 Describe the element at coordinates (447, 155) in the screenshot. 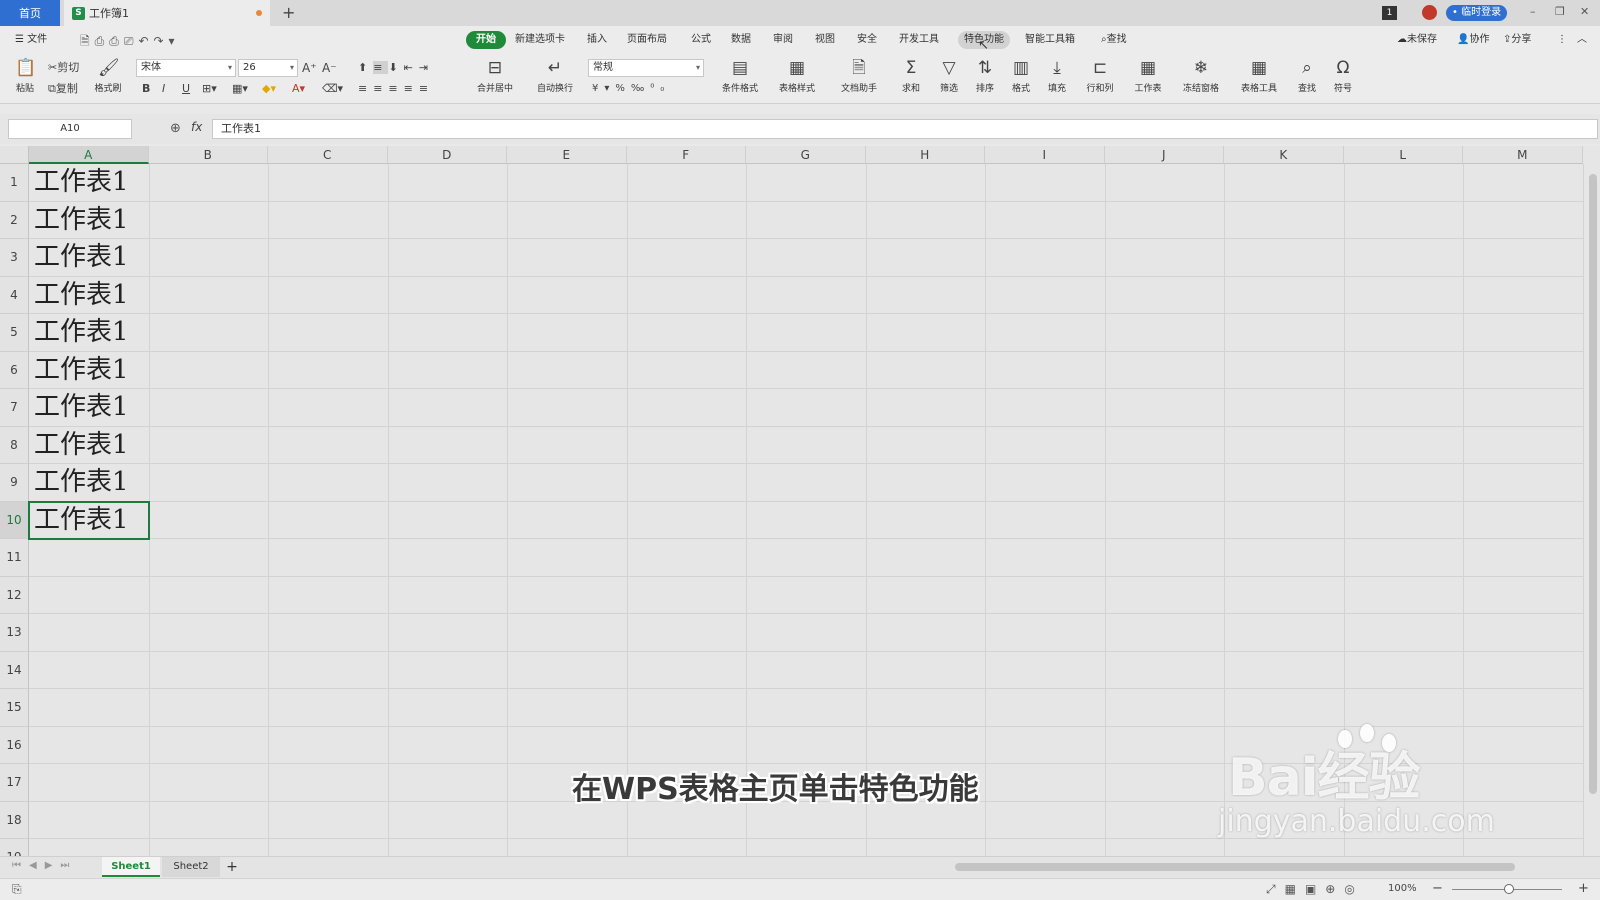

I see `column-header-d: D` at that location.